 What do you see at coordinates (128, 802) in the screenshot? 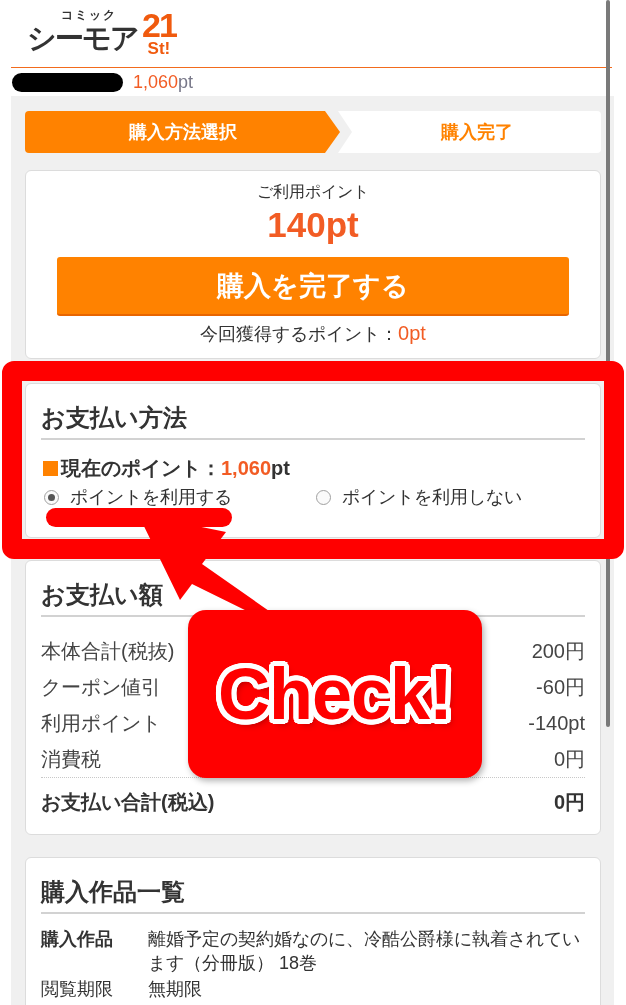
I see `total-label: お支払い合計(税込)` at bounding box center [128, 802].